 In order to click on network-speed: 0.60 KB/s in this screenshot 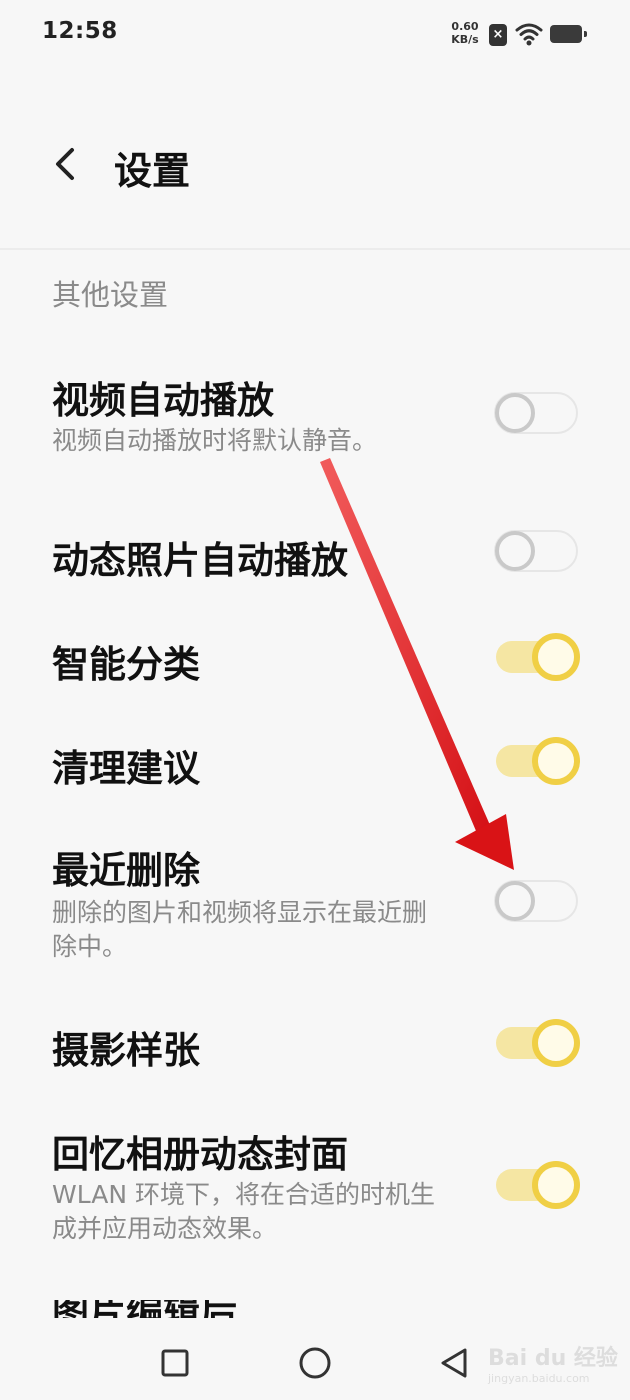, I will do `click(465, 33)`.